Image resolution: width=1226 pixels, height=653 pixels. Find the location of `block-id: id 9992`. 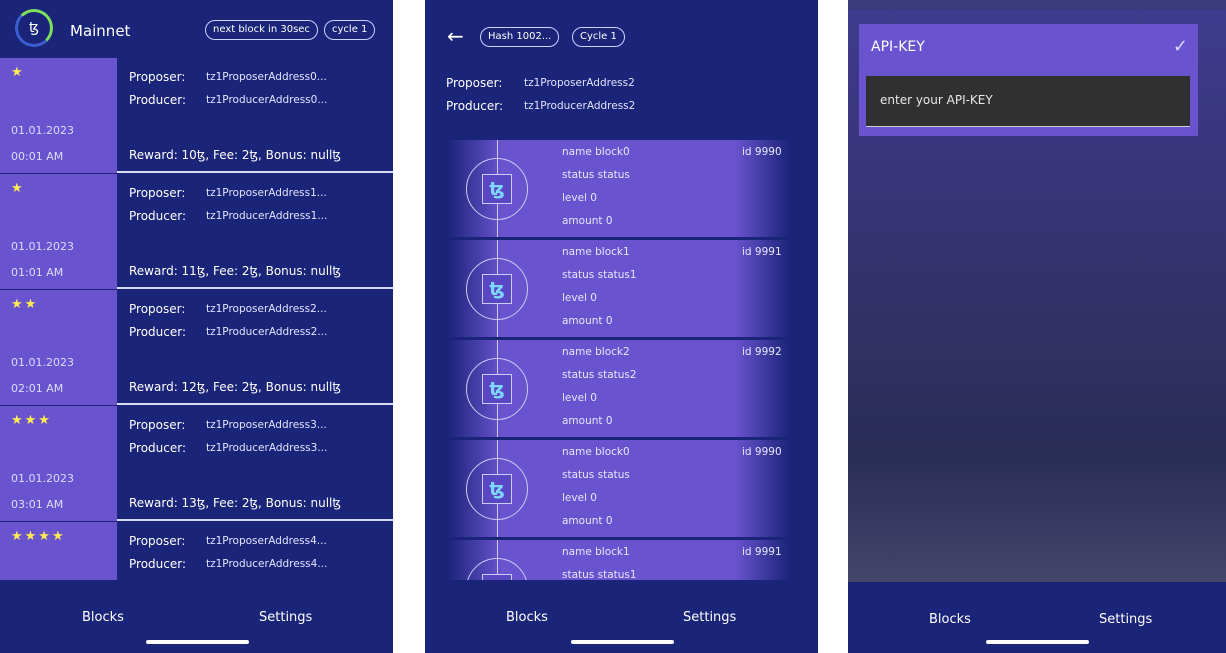

block-id: id 9992 is located at coordinates (762, 352).